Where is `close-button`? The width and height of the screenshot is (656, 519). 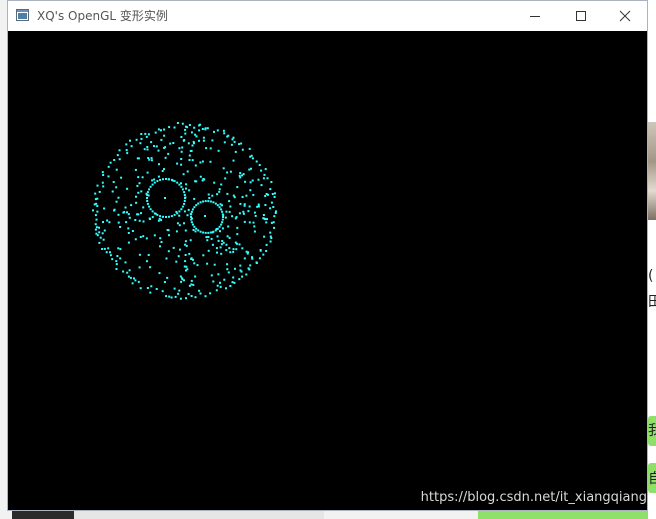
close-button is located at coordinates (625, 16).